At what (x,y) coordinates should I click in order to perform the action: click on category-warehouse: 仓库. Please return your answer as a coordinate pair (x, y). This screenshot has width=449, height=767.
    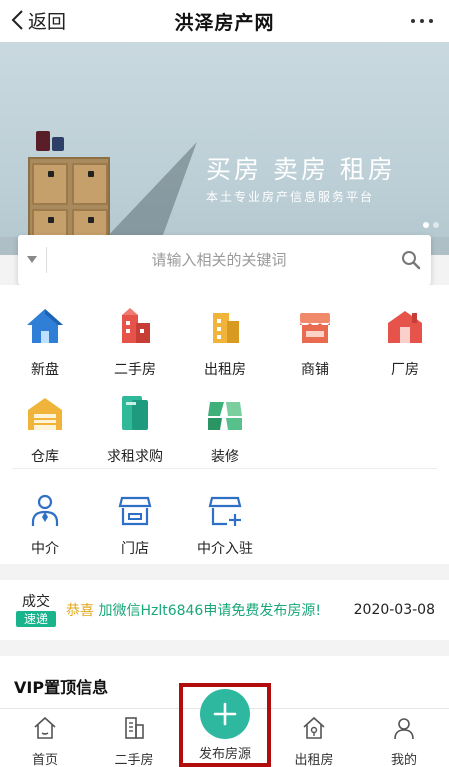
    Looking at the image, I should click on (45, 429).